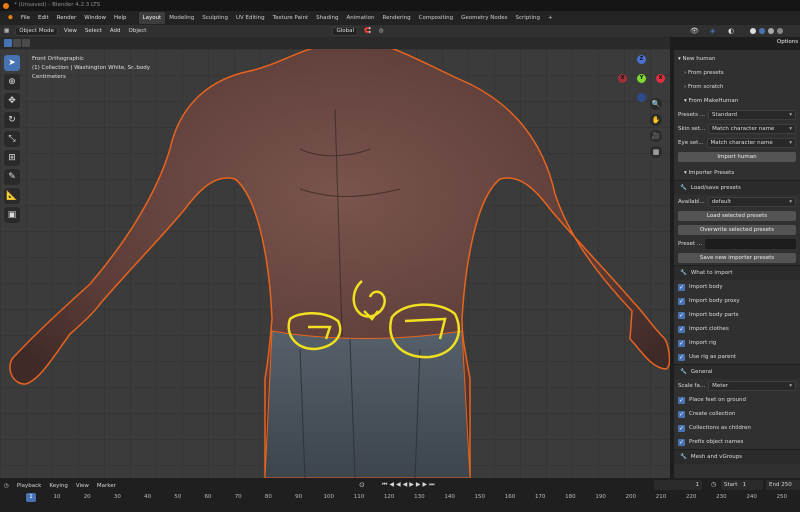  What do you see at coordinates (12, 101) in the screenshot?
I see `move-icon: ✥` at bounding box center [12, 101].